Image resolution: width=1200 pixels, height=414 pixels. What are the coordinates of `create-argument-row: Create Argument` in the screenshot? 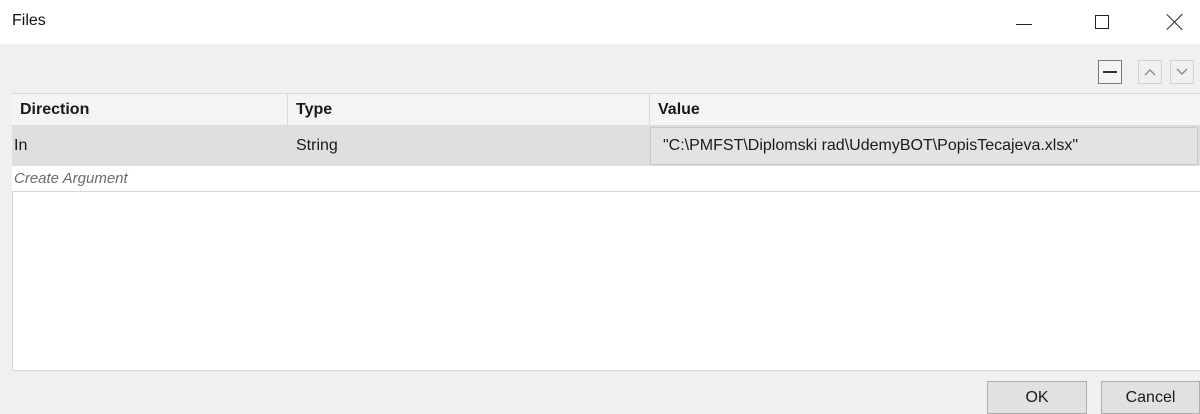 It's located at (606, 179).